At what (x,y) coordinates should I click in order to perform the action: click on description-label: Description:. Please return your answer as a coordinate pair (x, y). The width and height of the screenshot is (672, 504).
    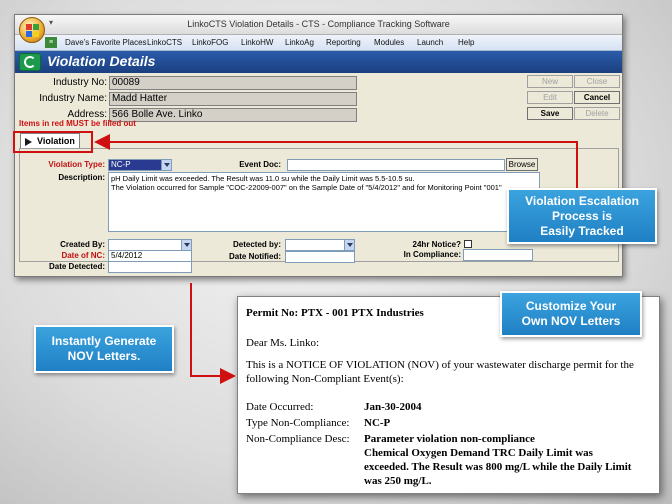
    Looking at the image, I should click on (81, 177).